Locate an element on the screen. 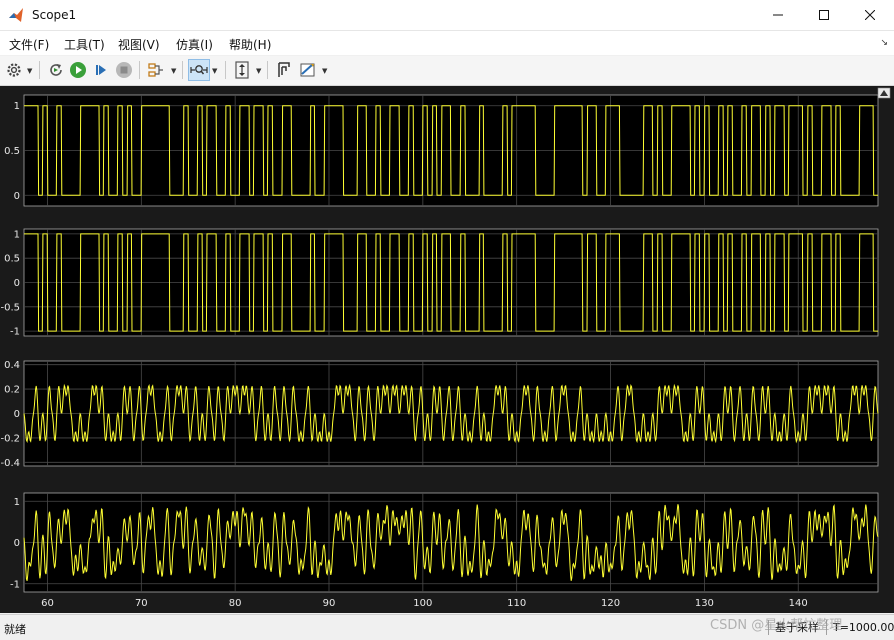 This screenshot has width=894, height=640. y-tick-label: 0.4 is located at coordinates (12, 365).